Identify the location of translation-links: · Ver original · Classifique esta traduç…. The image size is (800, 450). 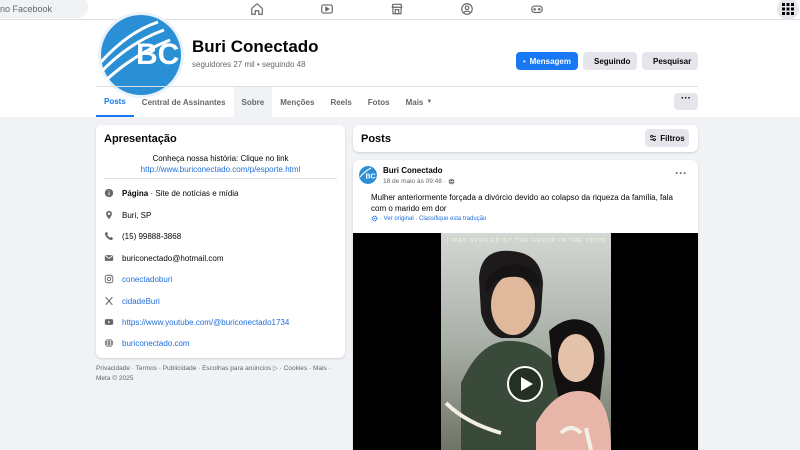
(428, 218).